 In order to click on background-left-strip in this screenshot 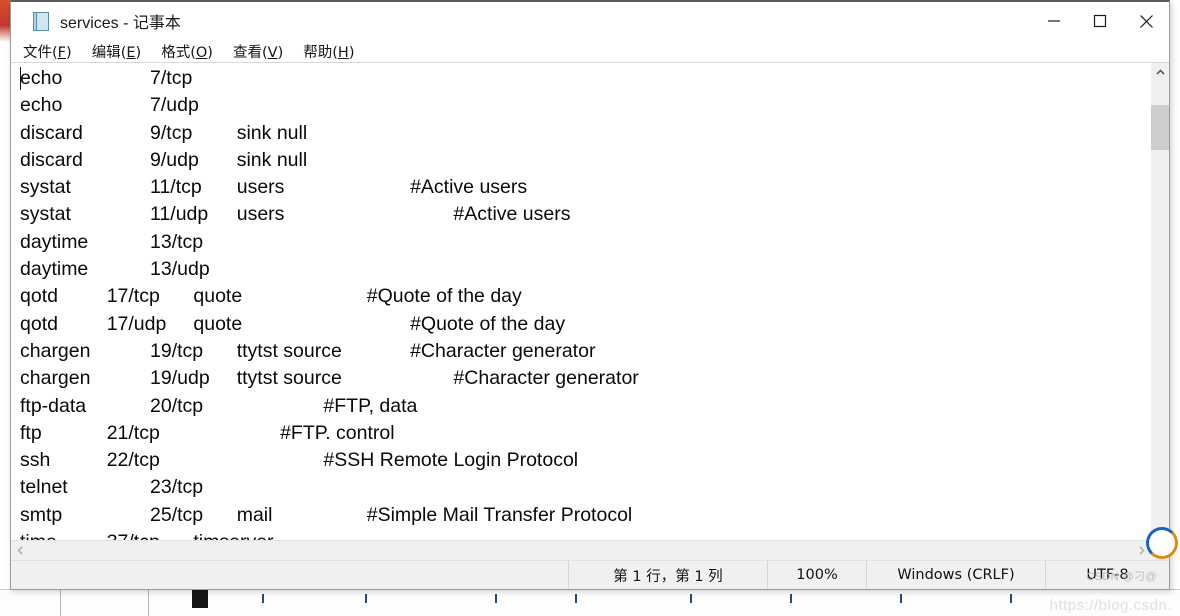, I will do `click(5, 316)`.